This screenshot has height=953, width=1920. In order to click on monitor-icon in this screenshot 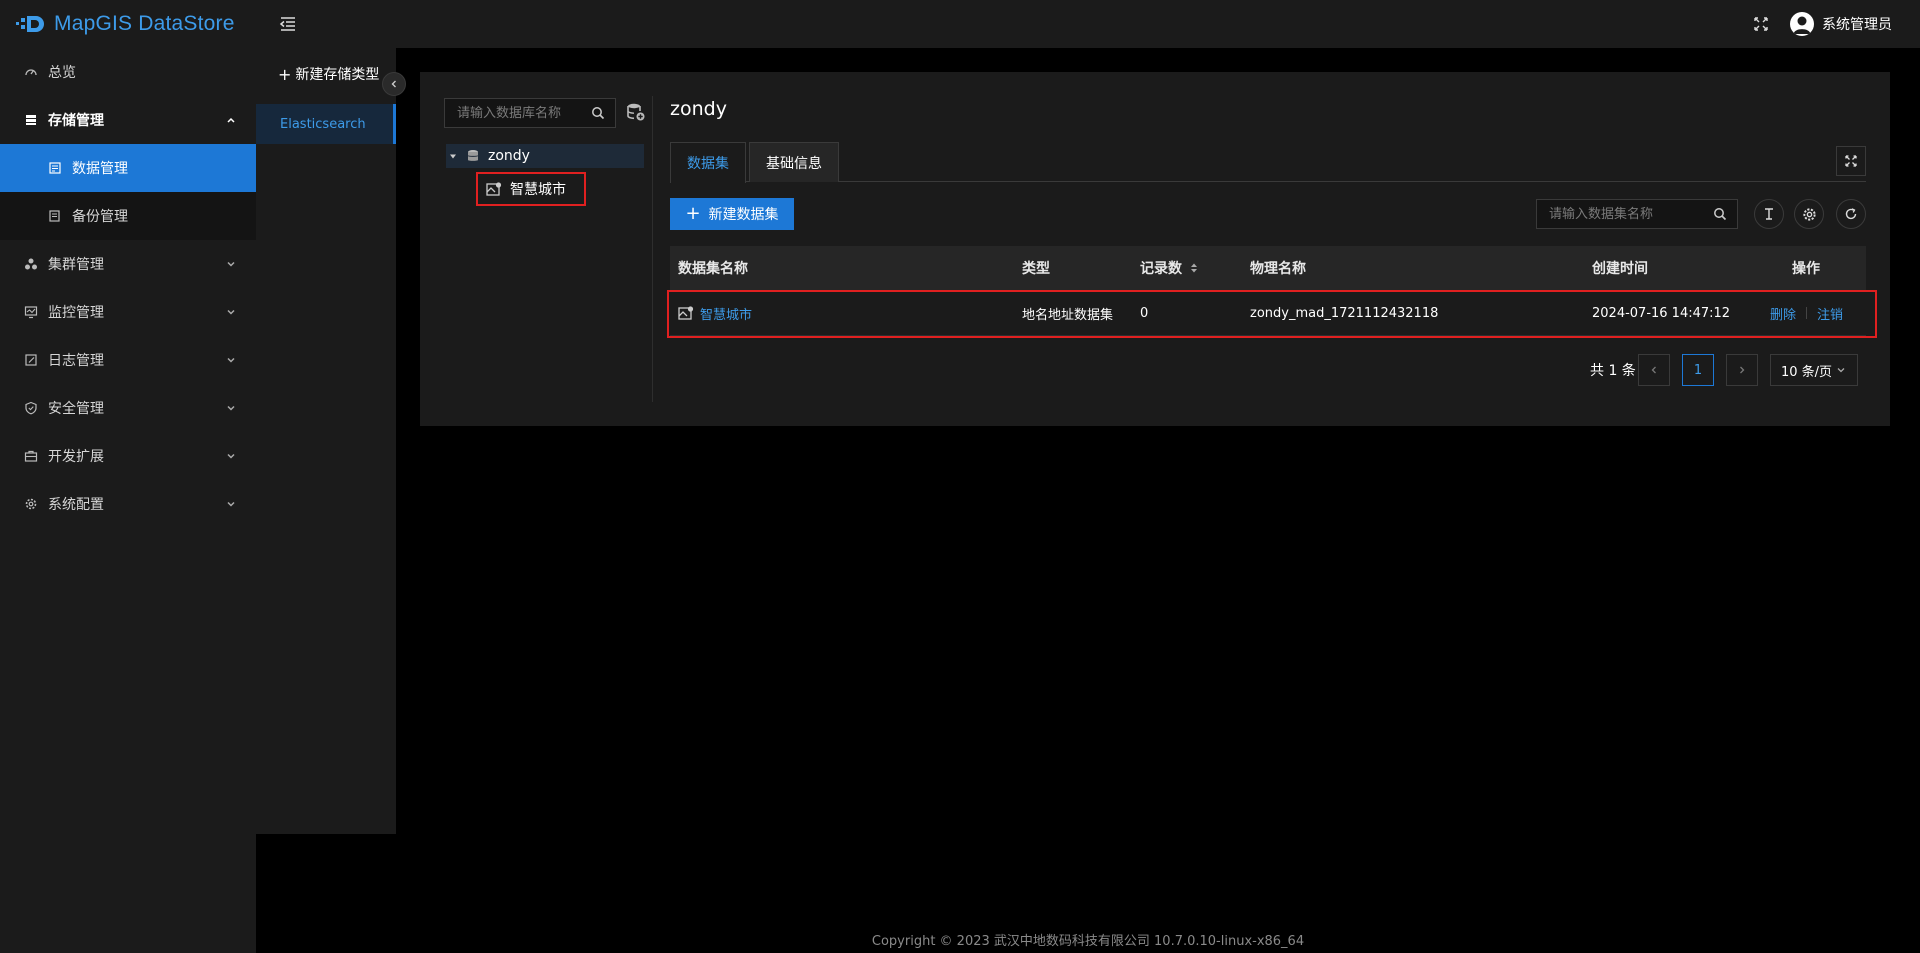, I will do `click(31, 312)`.